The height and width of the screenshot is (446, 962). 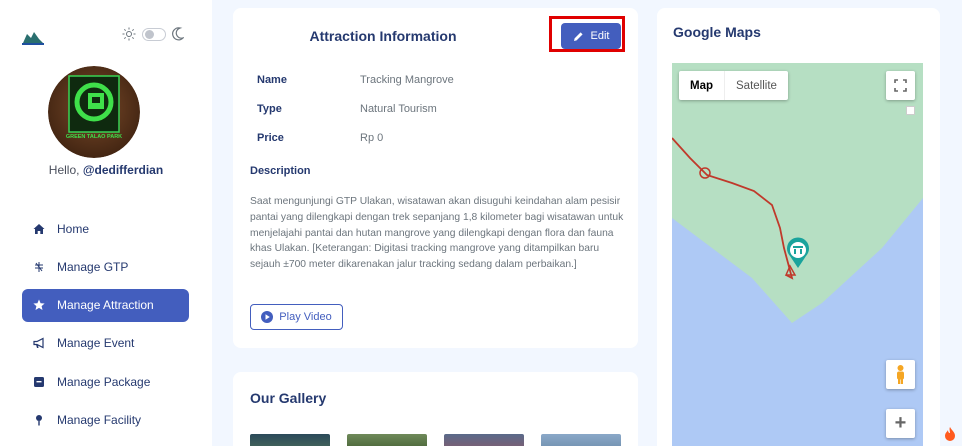 What do you see at coordinates (272, 80) in the screenshot?
I see `field-label: Name` at bounding box center [272, 80].